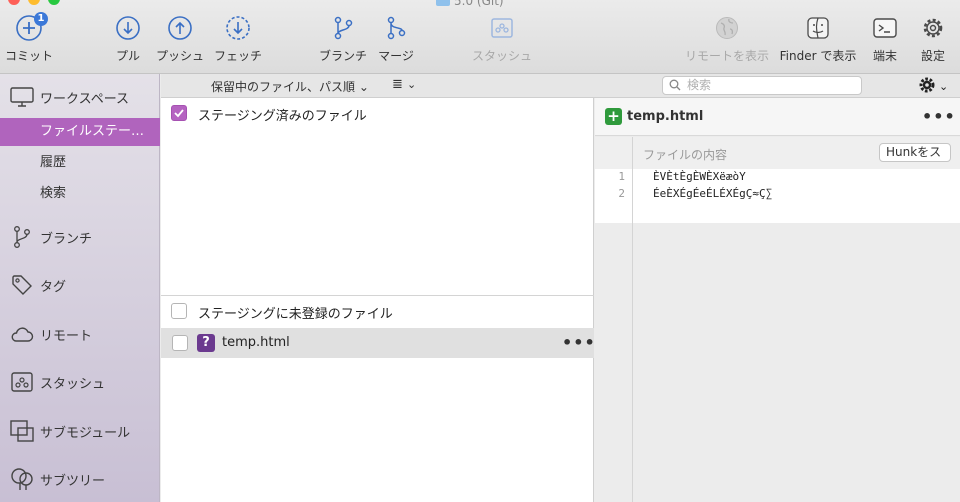  I want to click on unstaged-checkbox, so click(179, 311).